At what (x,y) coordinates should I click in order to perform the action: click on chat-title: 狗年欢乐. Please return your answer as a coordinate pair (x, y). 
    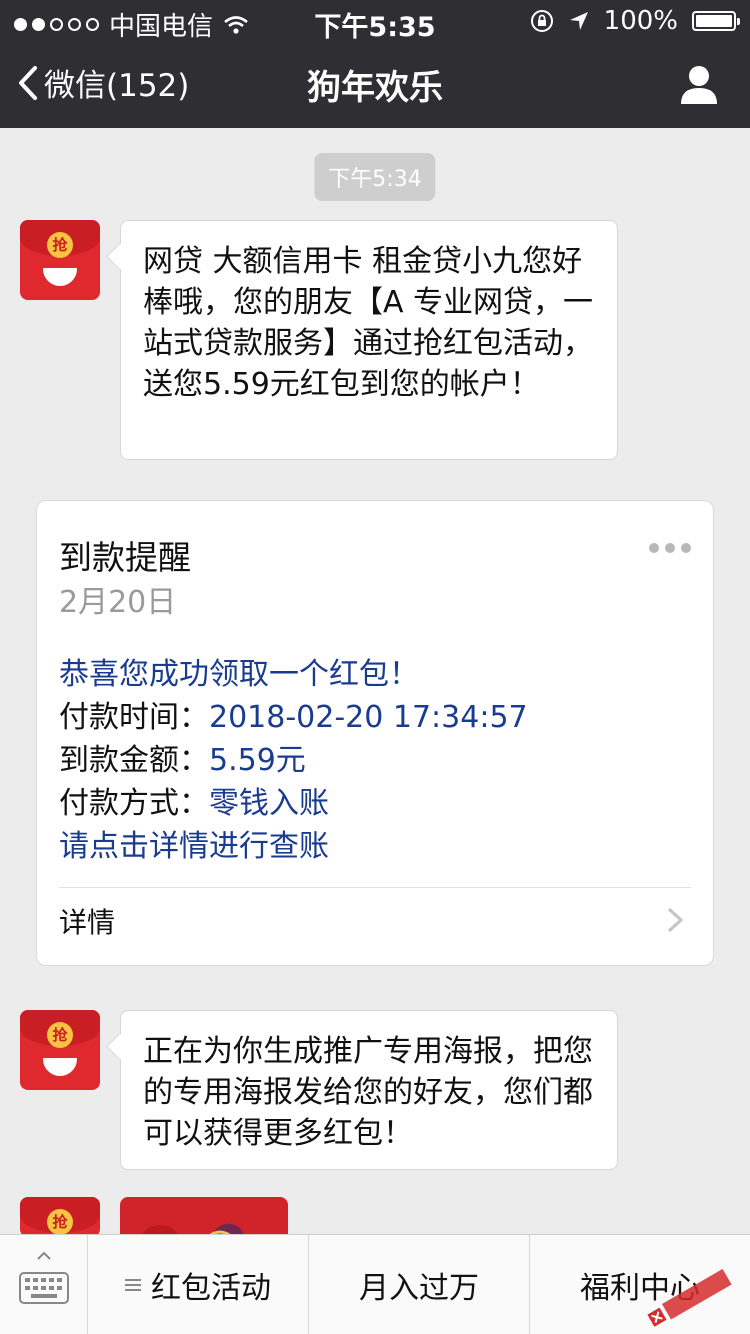
    Looking at the image, I should click on (375, 88).